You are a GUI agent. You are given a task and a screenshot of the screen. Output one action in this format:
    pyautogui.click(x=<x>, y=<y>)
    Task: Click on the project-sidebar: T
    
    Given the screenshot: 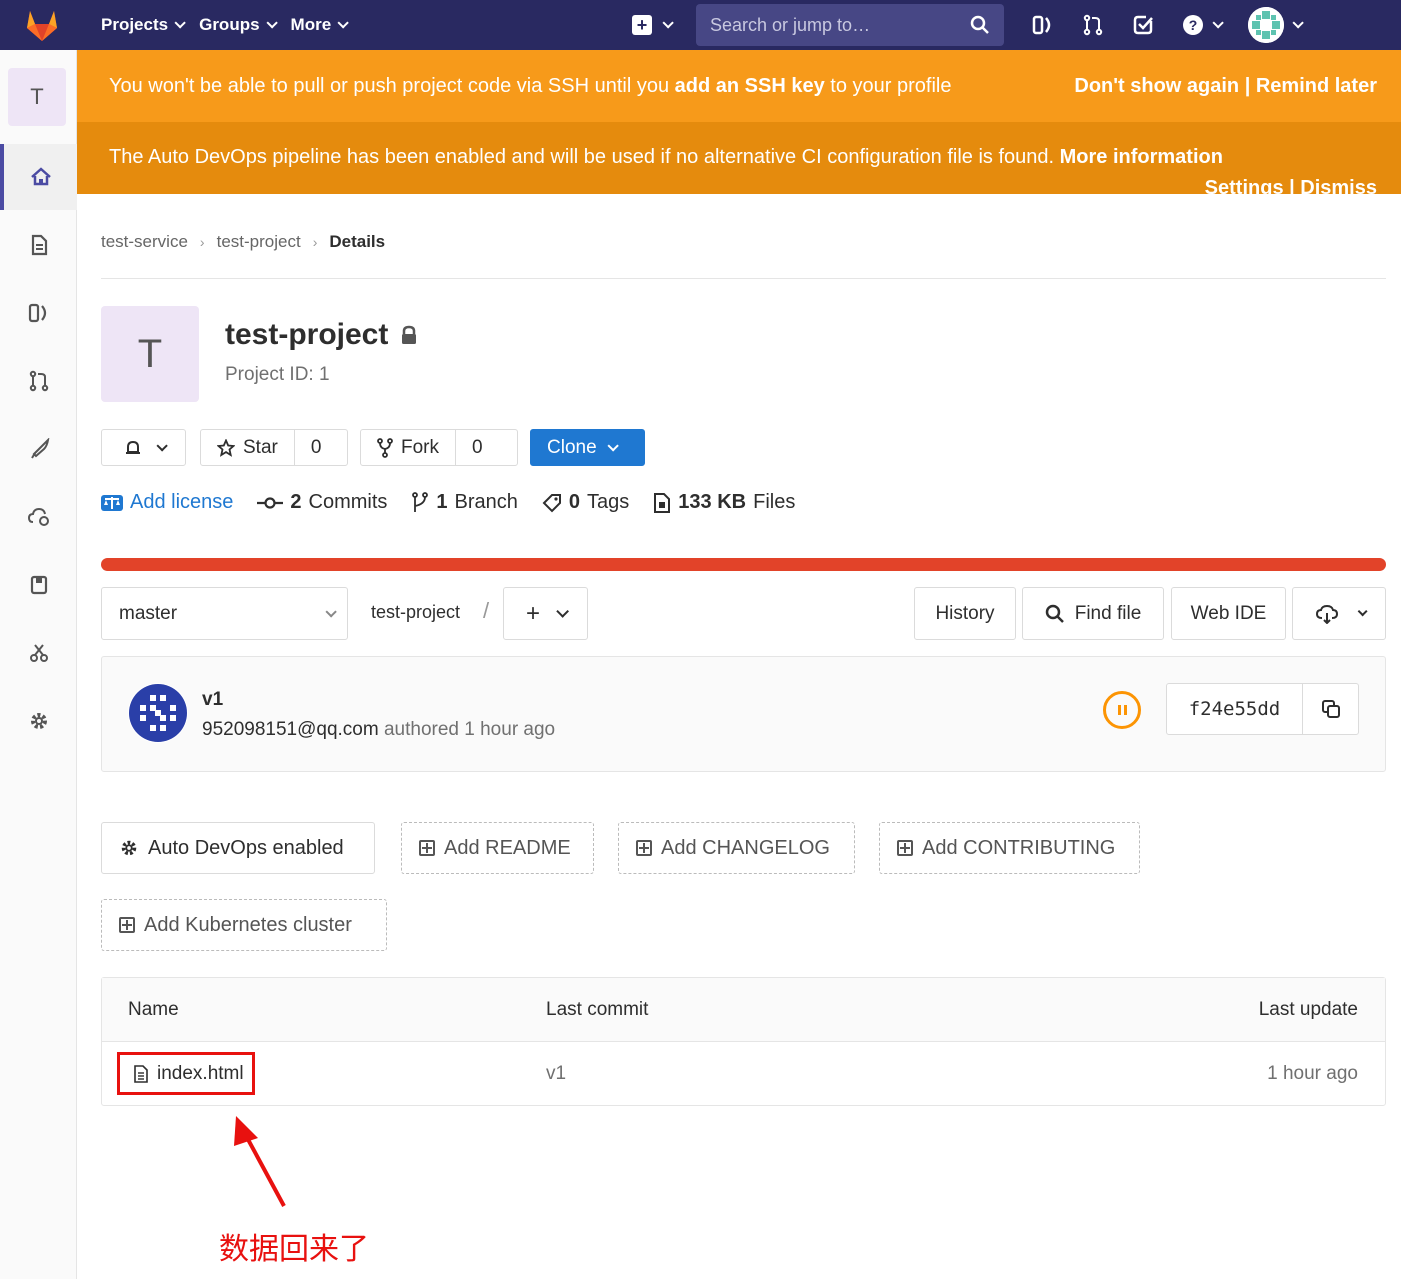 What is the action you would take?
    pyautogui.click(x=38, y=664)
    